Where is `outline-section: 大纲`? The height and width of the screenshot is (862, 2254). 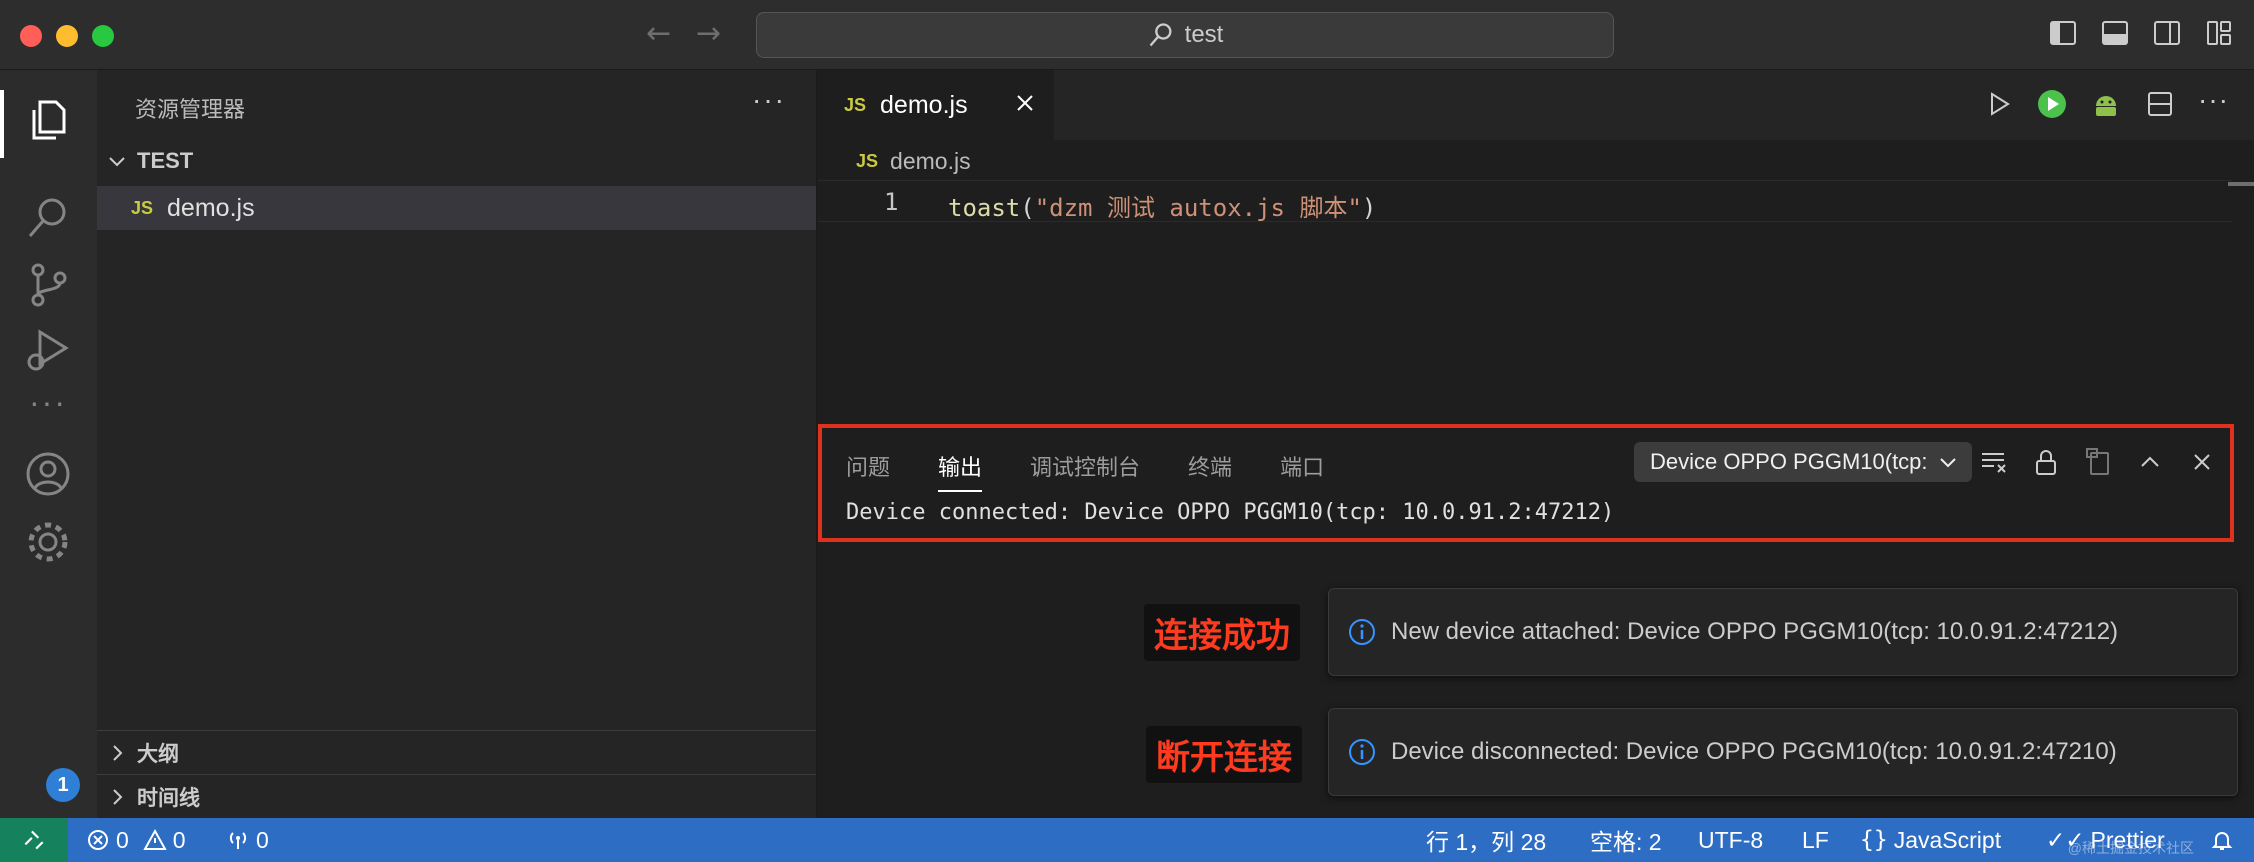
outline-section: 大纲 is located at coordinates (456, 752).